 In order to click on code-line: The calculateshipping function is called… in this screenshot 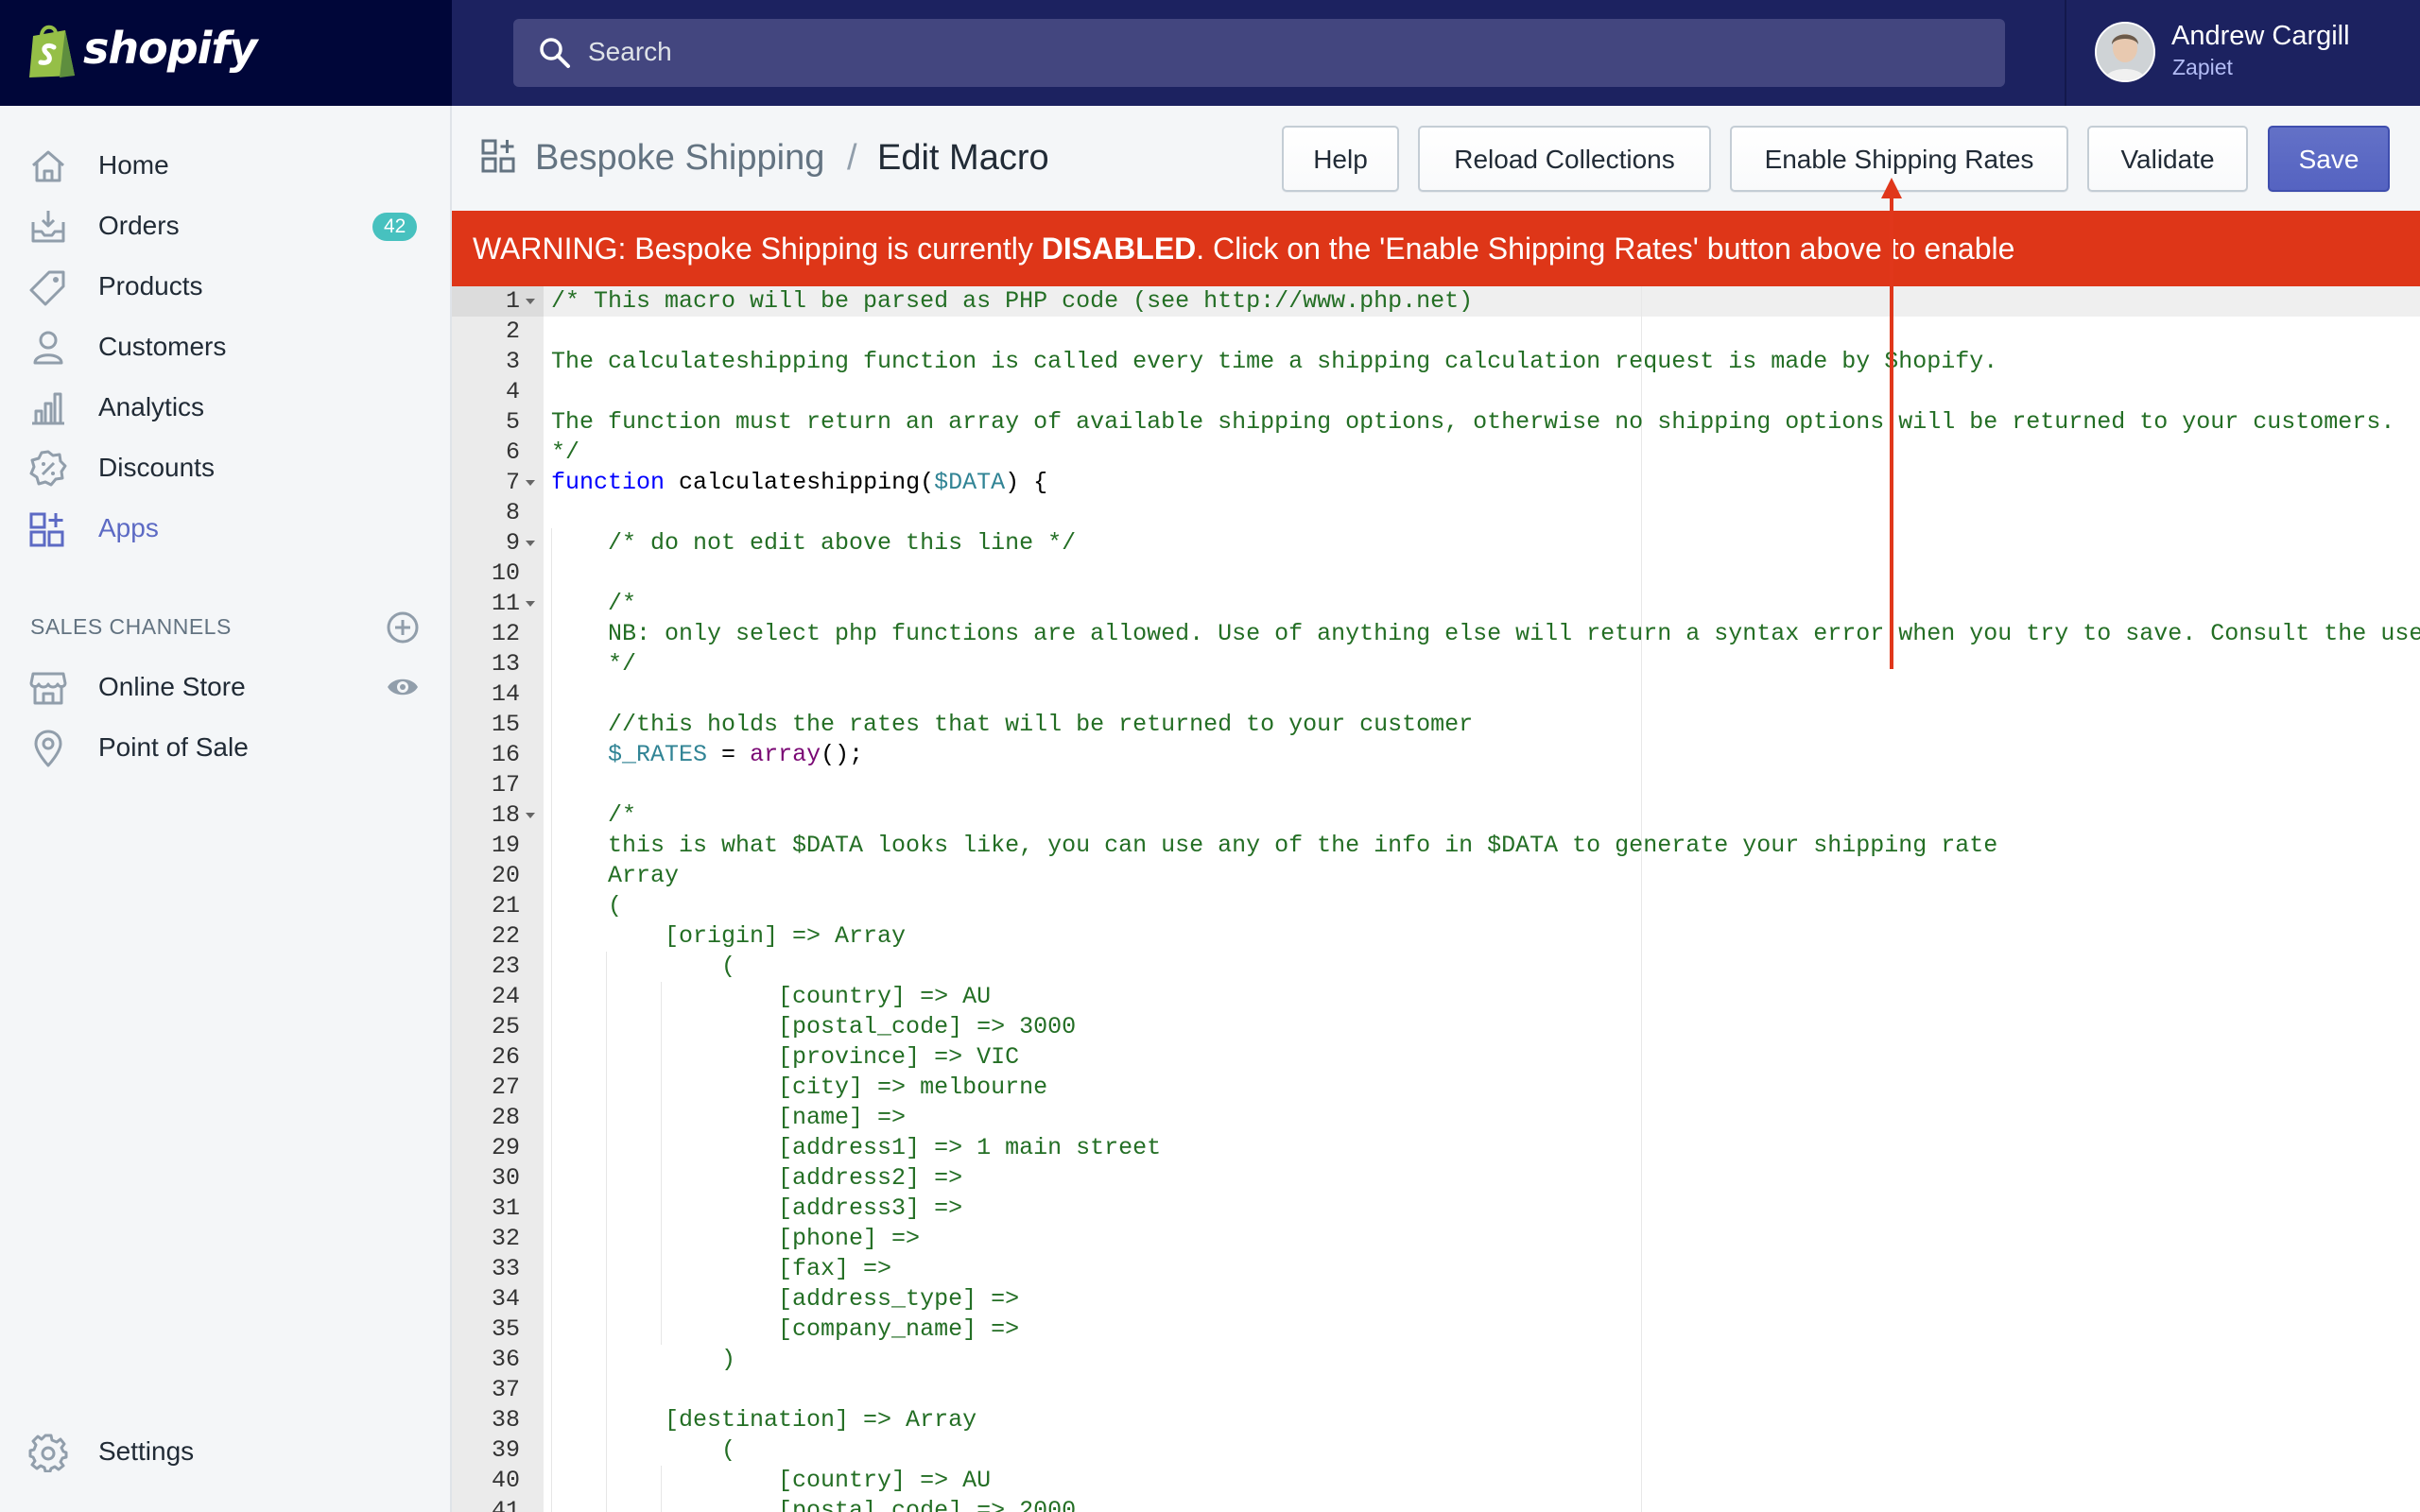, I will do `click(1274, 362)`.